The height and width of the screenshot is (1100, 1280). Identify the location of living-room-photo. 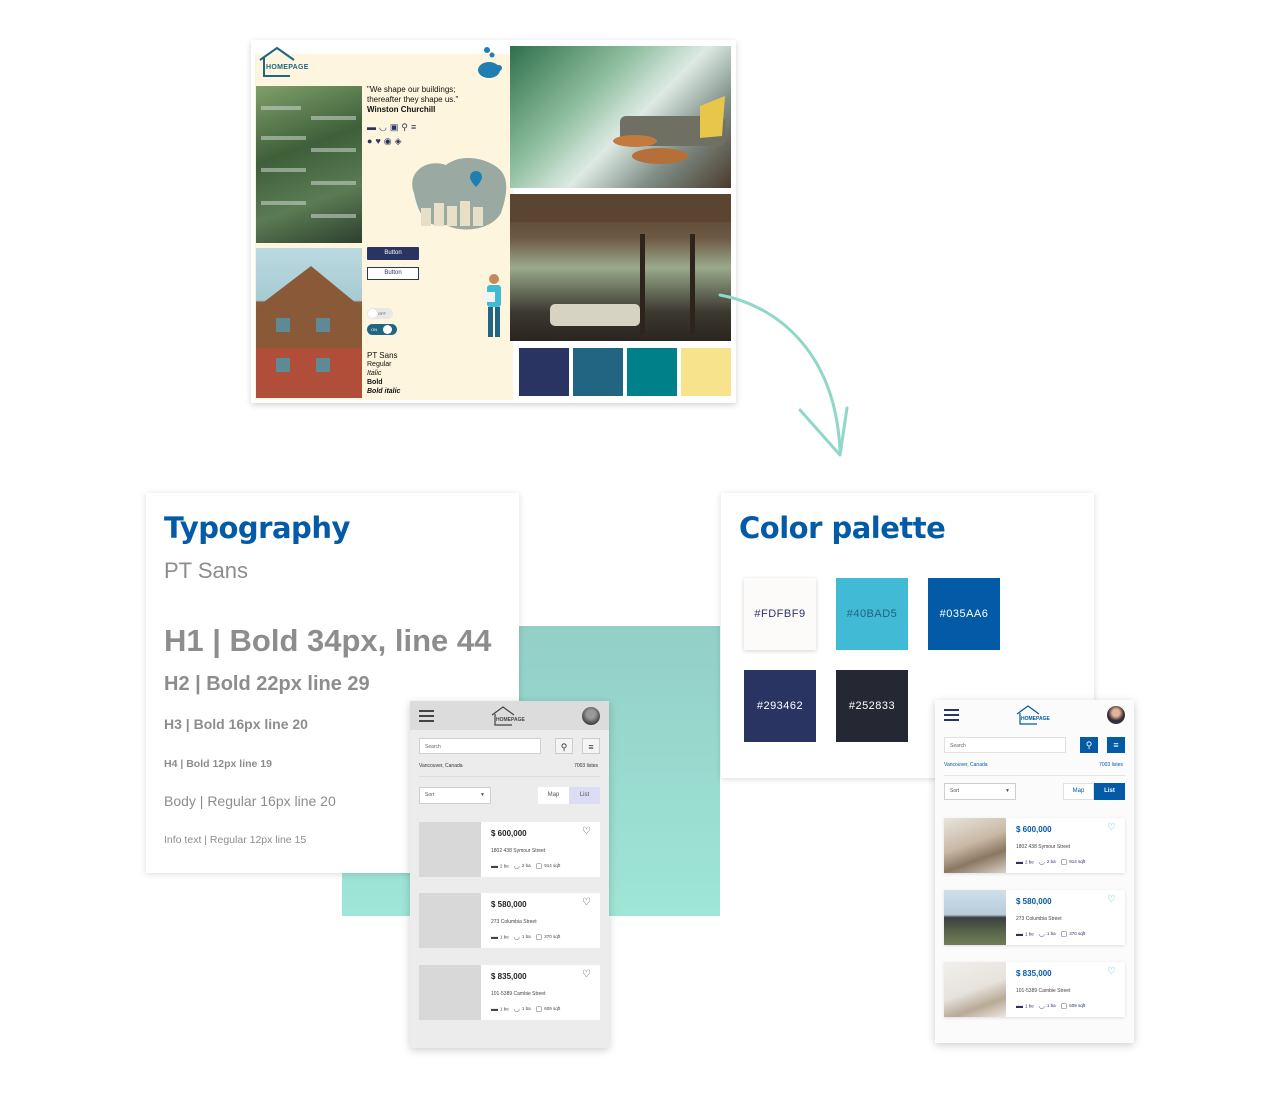
(620, 117).